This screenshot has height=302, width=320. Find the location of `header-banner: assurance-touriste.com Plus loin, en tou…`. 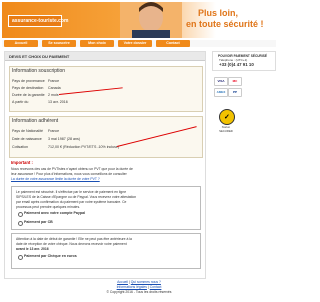

header-banner: assurance-touriste.com Plus loin, en tou… is located at coordinates (139, 20).